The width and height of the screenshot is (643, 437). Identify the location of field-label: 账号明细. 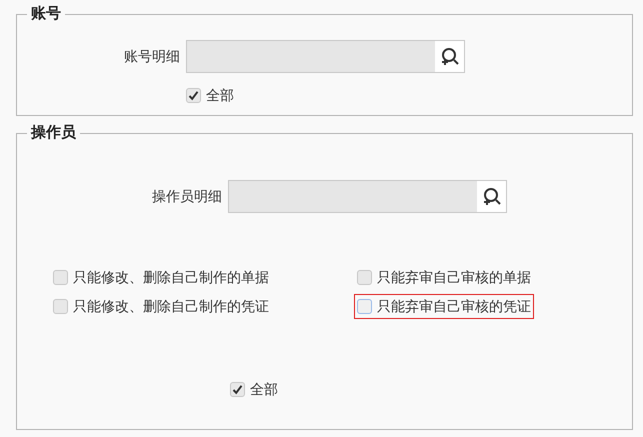
(152, 56).